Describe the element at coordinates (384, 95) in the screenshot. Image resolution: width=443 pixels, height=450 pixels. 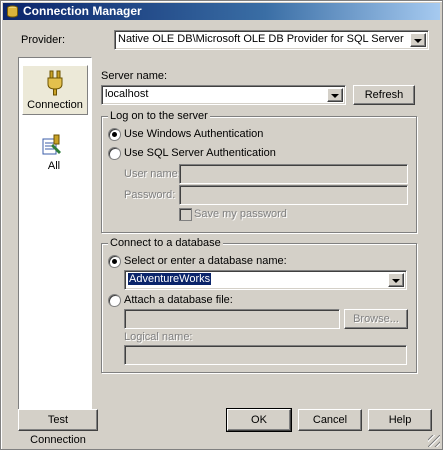
I see `refresh-button: Refresh` at that location.